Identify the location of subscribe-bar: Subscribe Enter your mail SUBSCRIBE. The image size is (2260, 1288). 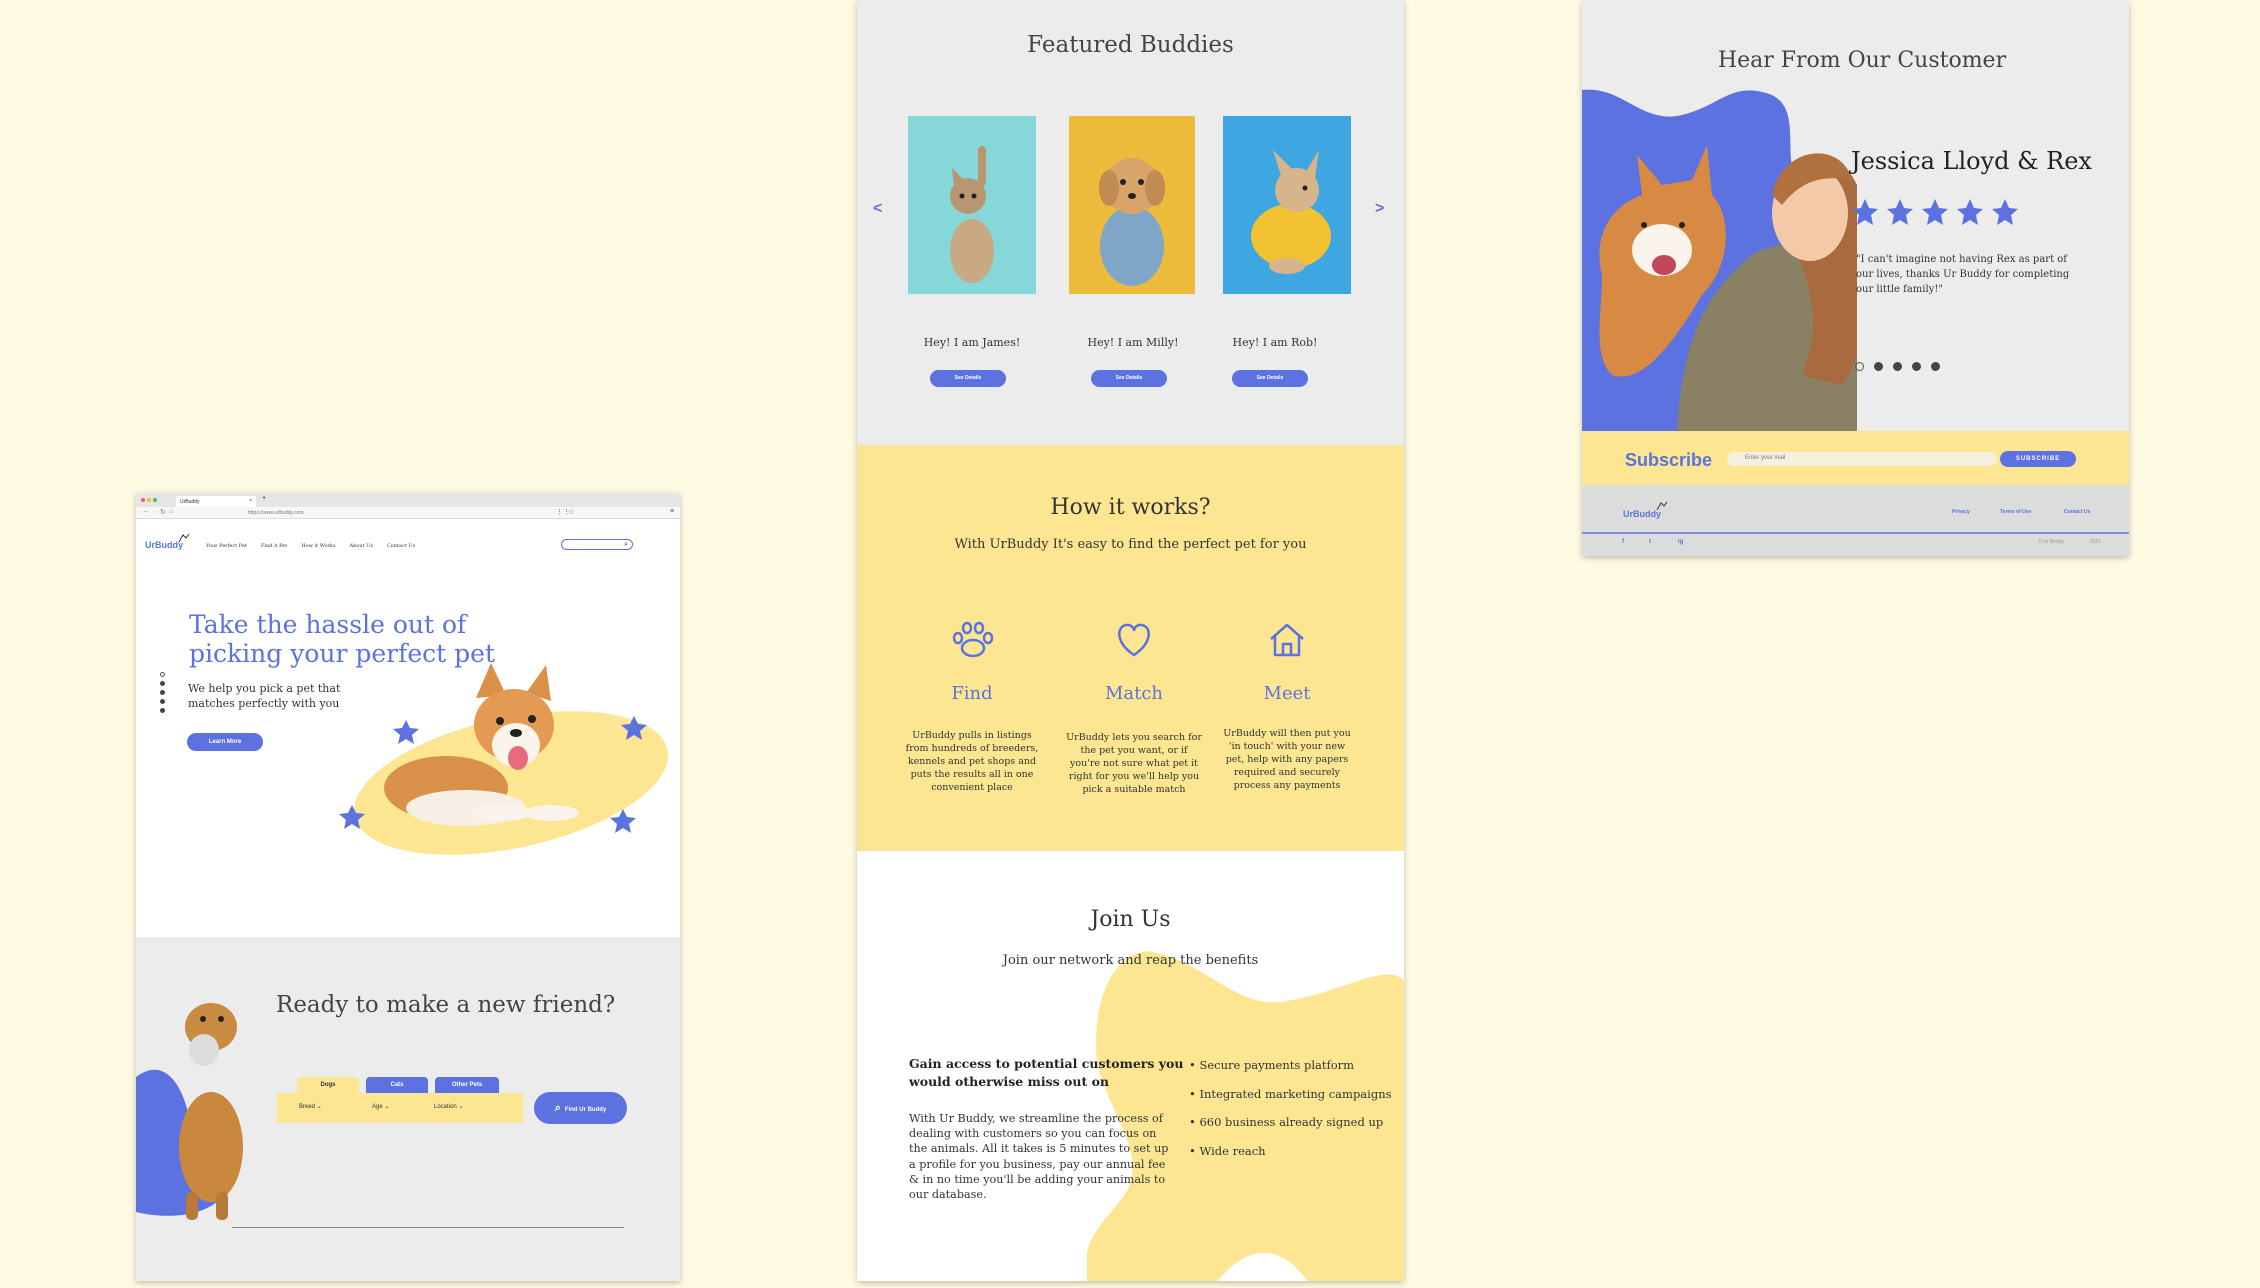
(1855, 458).